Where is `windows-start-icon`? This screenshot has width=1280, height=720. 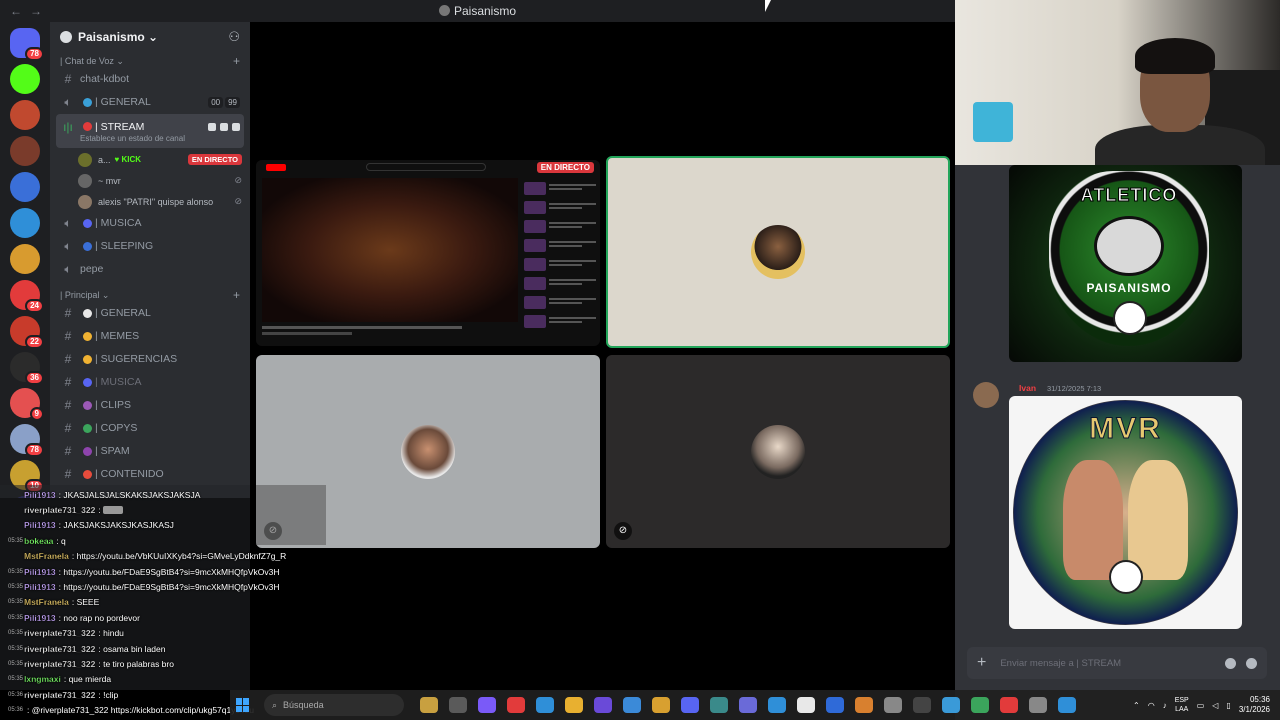 windows-start-icon is located at coordinates (243, 705).